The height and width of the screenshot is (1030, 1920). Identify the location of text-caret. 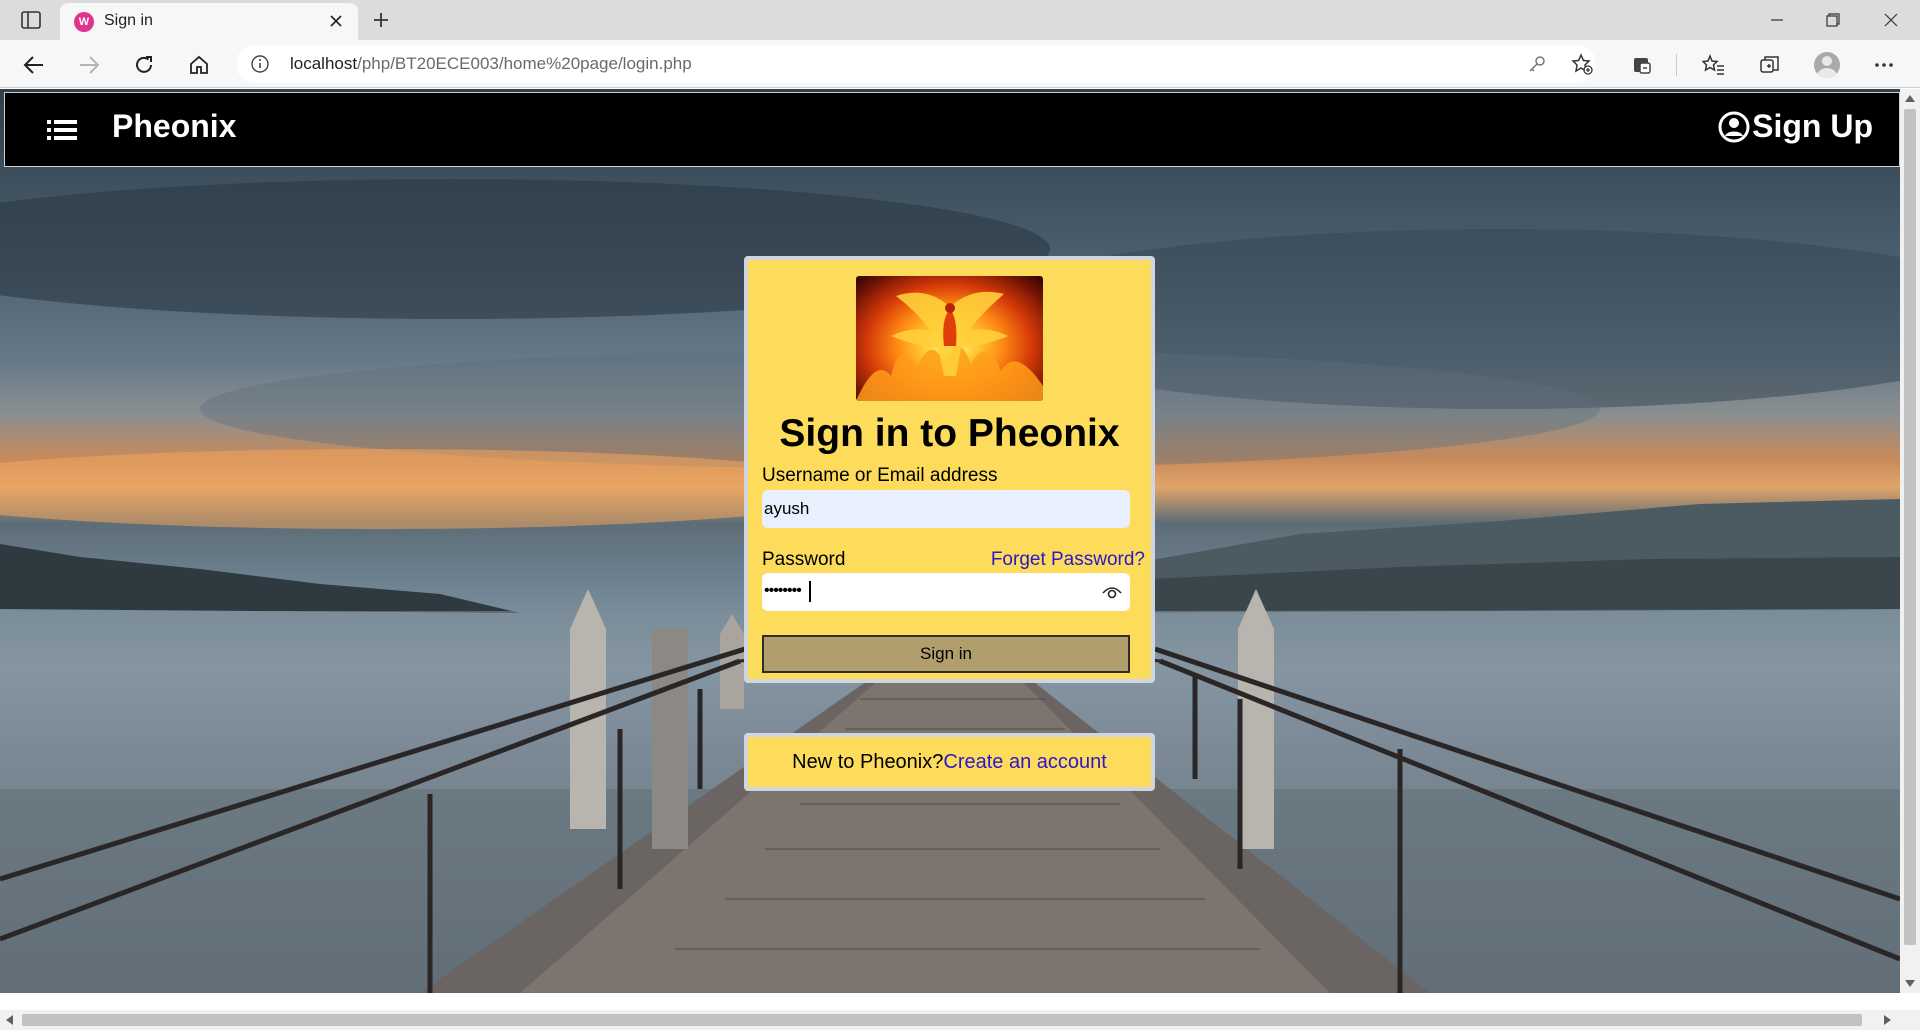
(810, 591).